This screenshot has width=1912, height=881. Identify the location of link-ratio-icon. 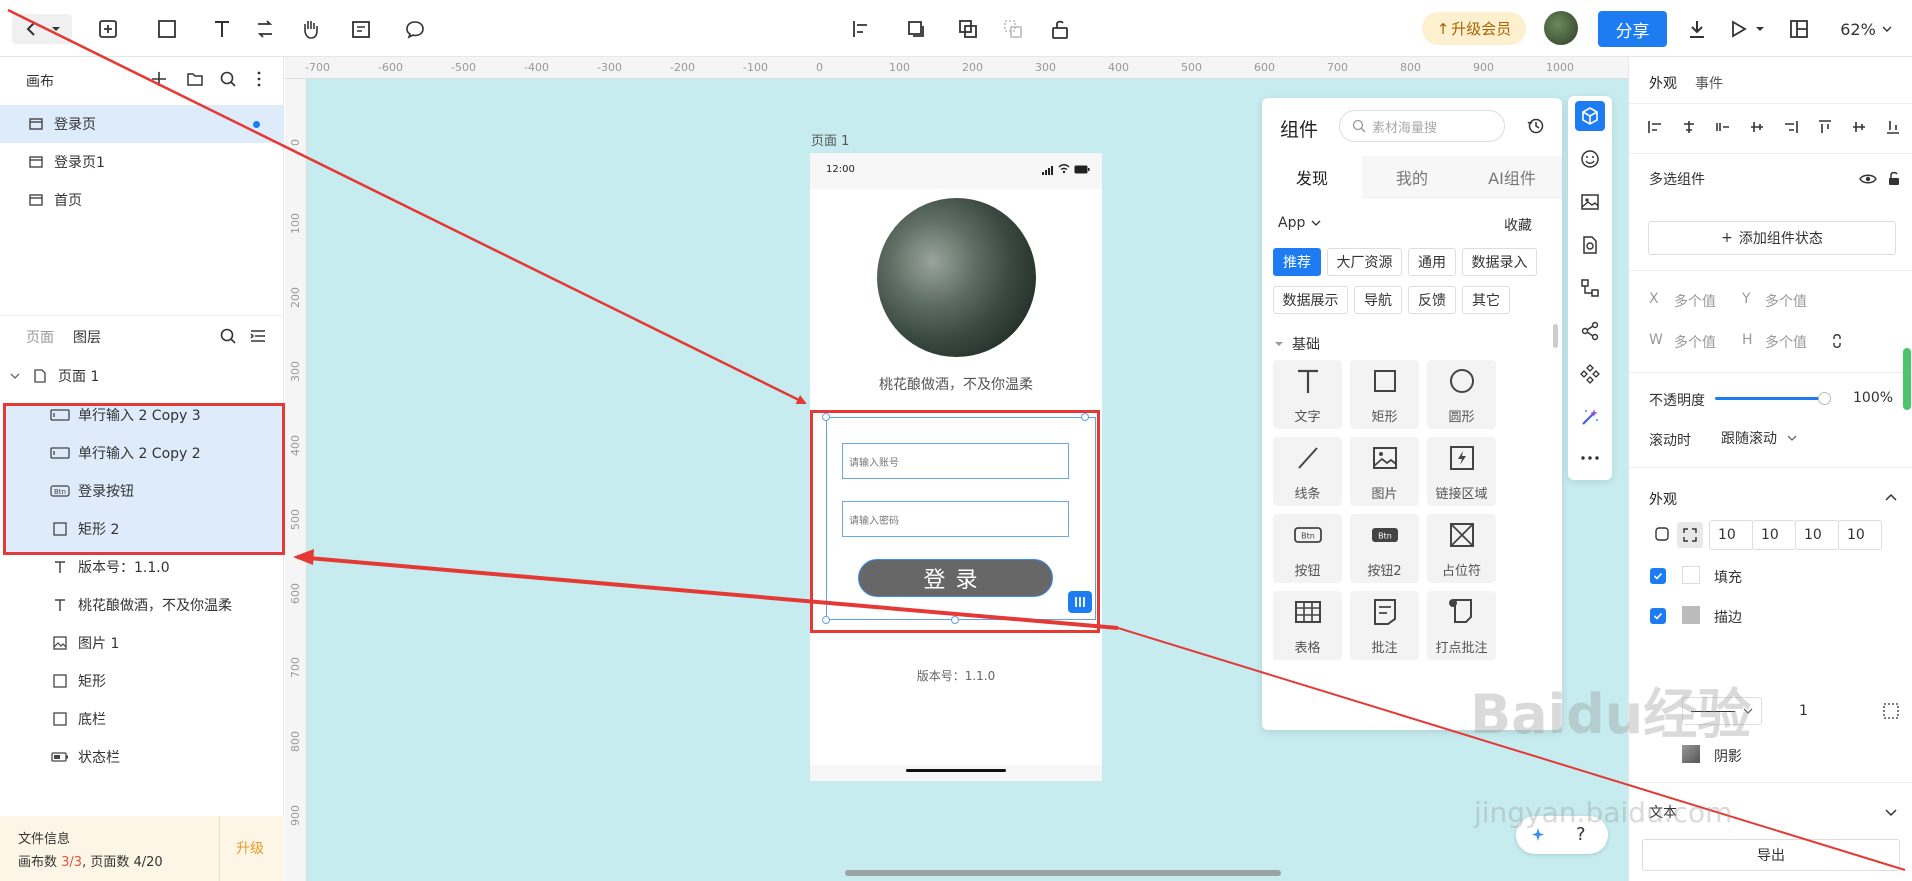
(1837, 341).